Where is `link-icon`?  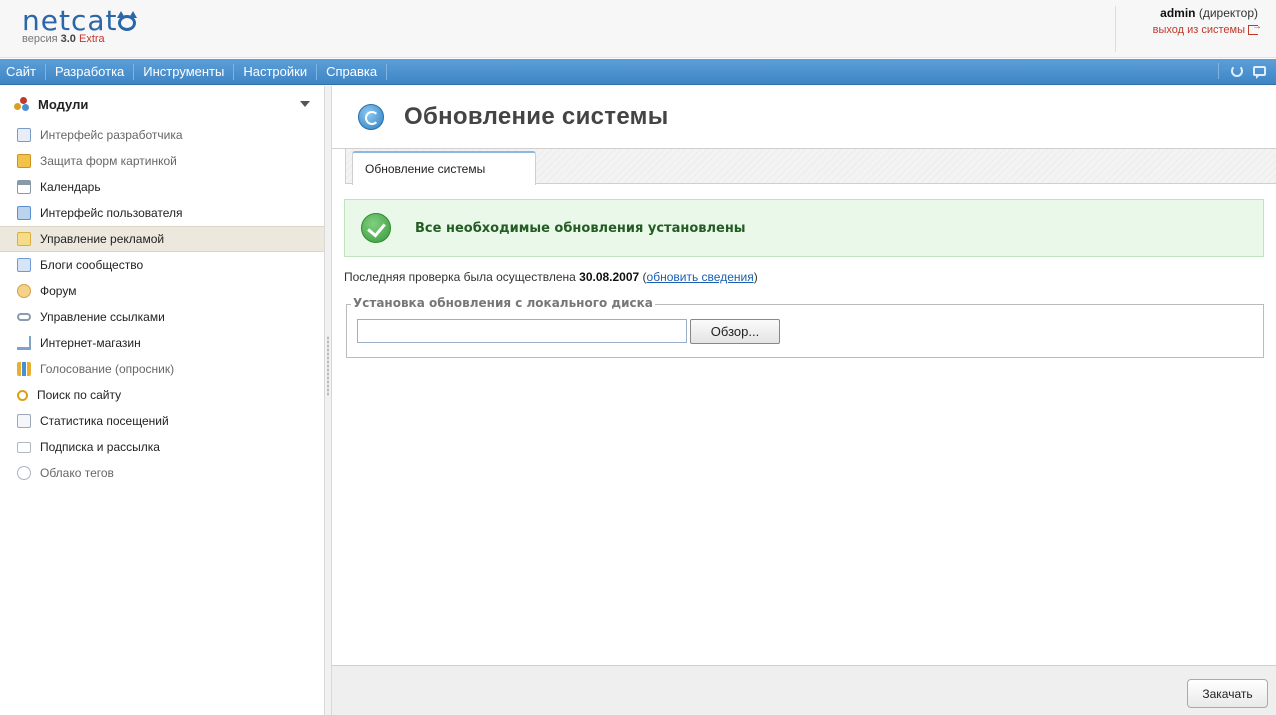
link-icon is located at coordinates (24, 317).